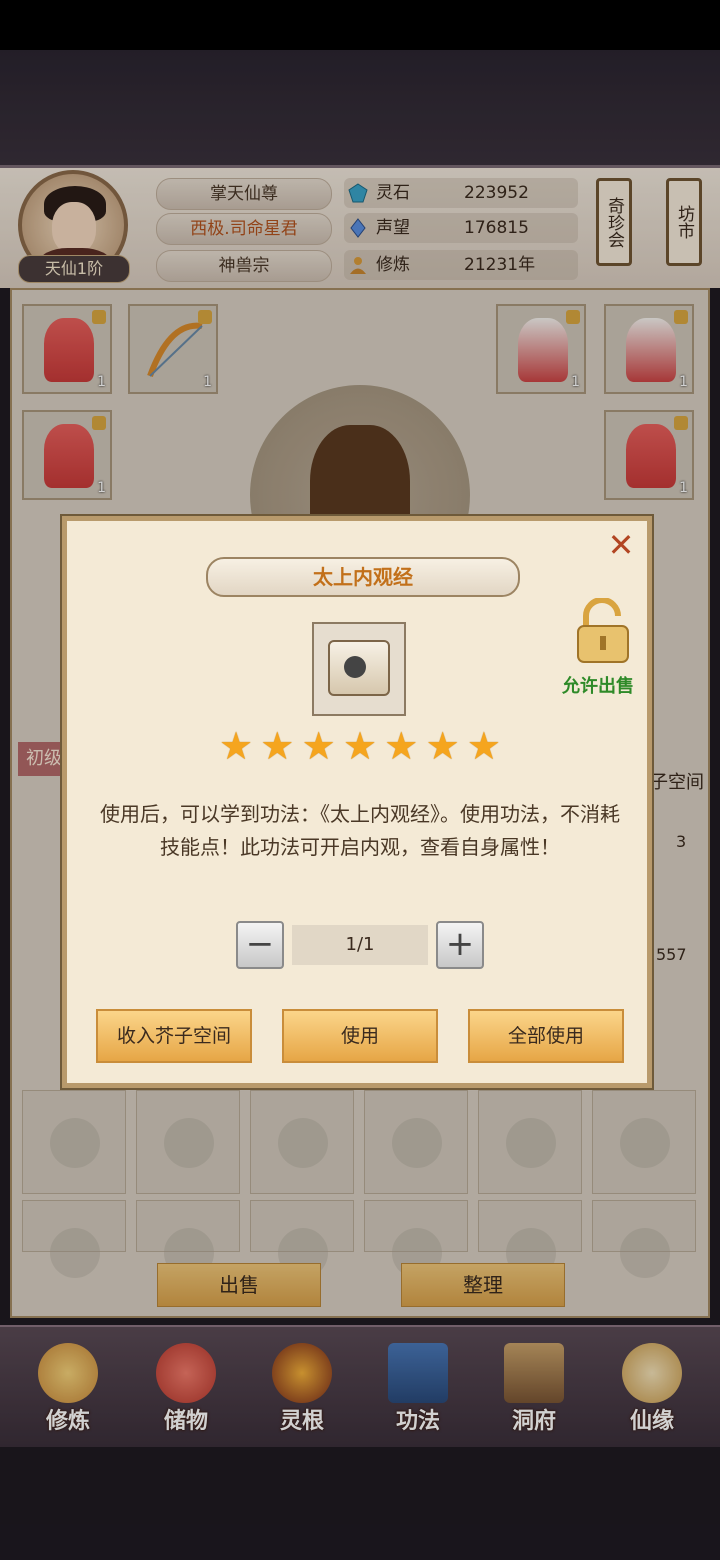 The image size is (720, 1560). Describe the element at coordinates (621, 545) in the screenshot. I see `close-icon: ✕` at that location.